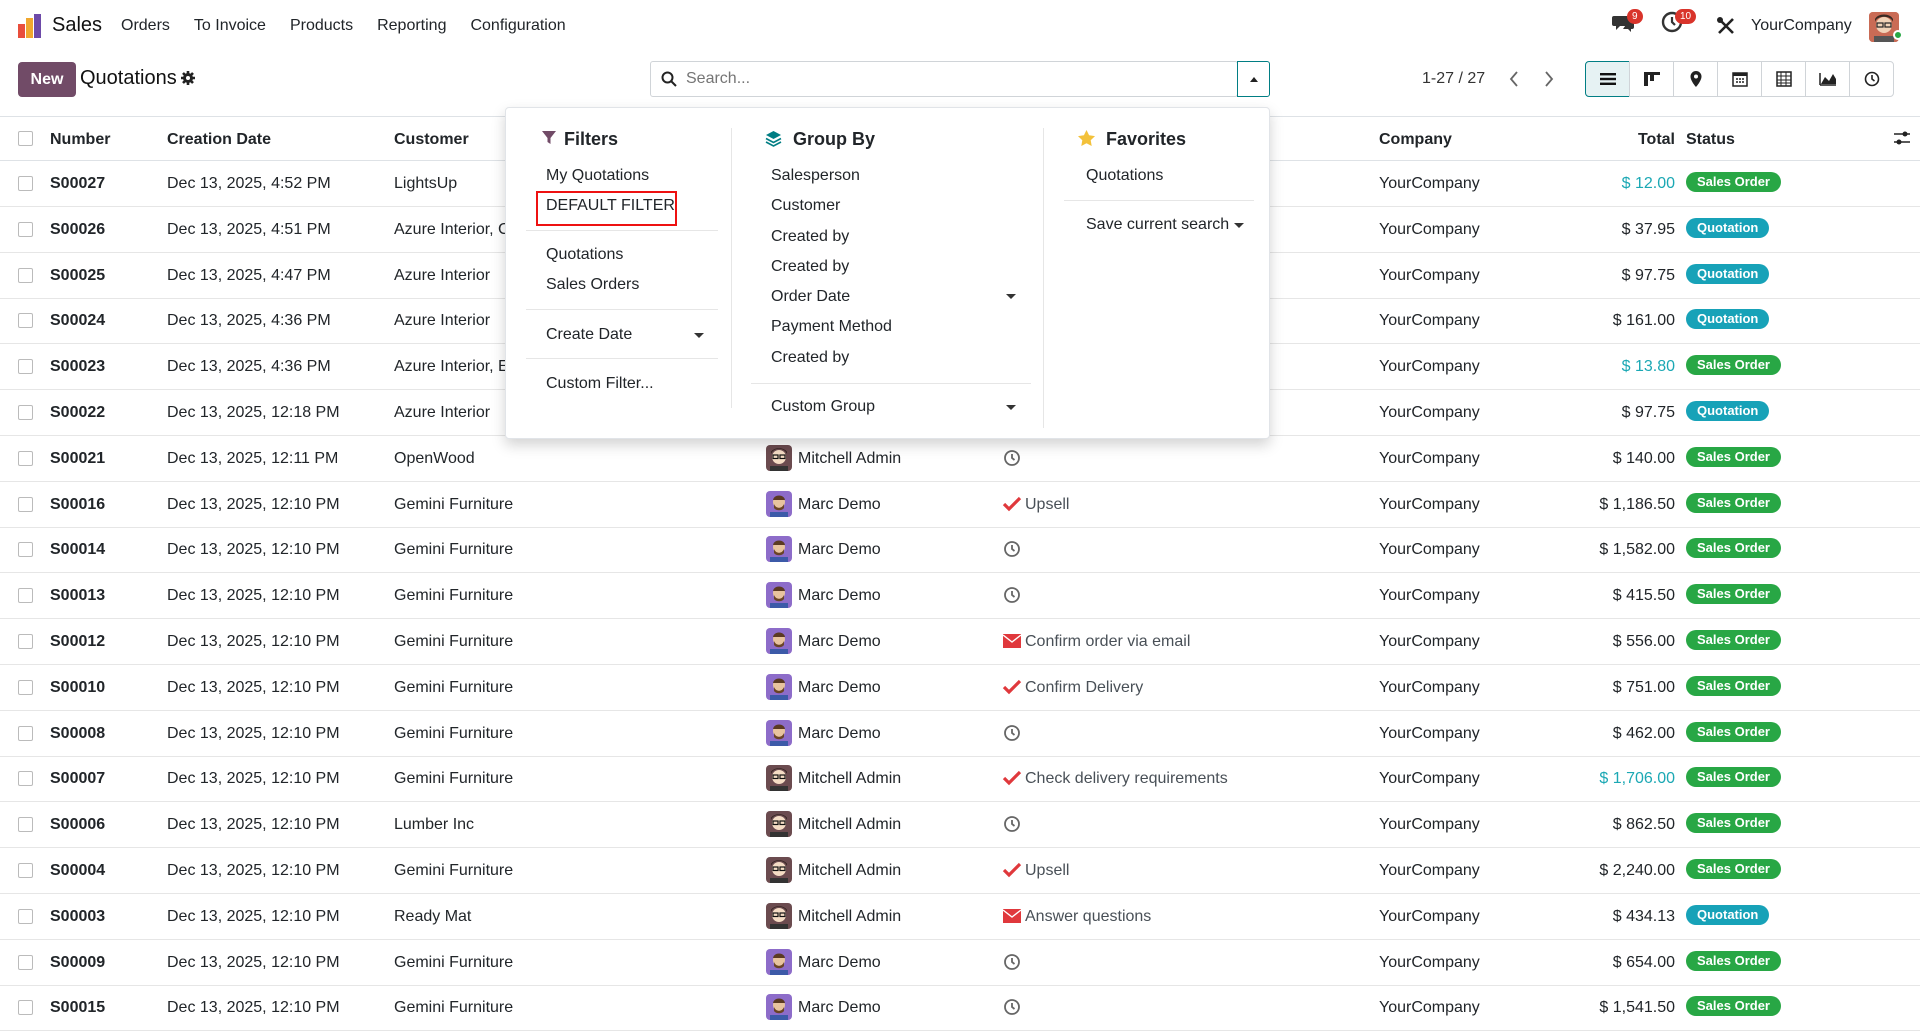  I want to click on select-all-checkbox, so click(25, 138).